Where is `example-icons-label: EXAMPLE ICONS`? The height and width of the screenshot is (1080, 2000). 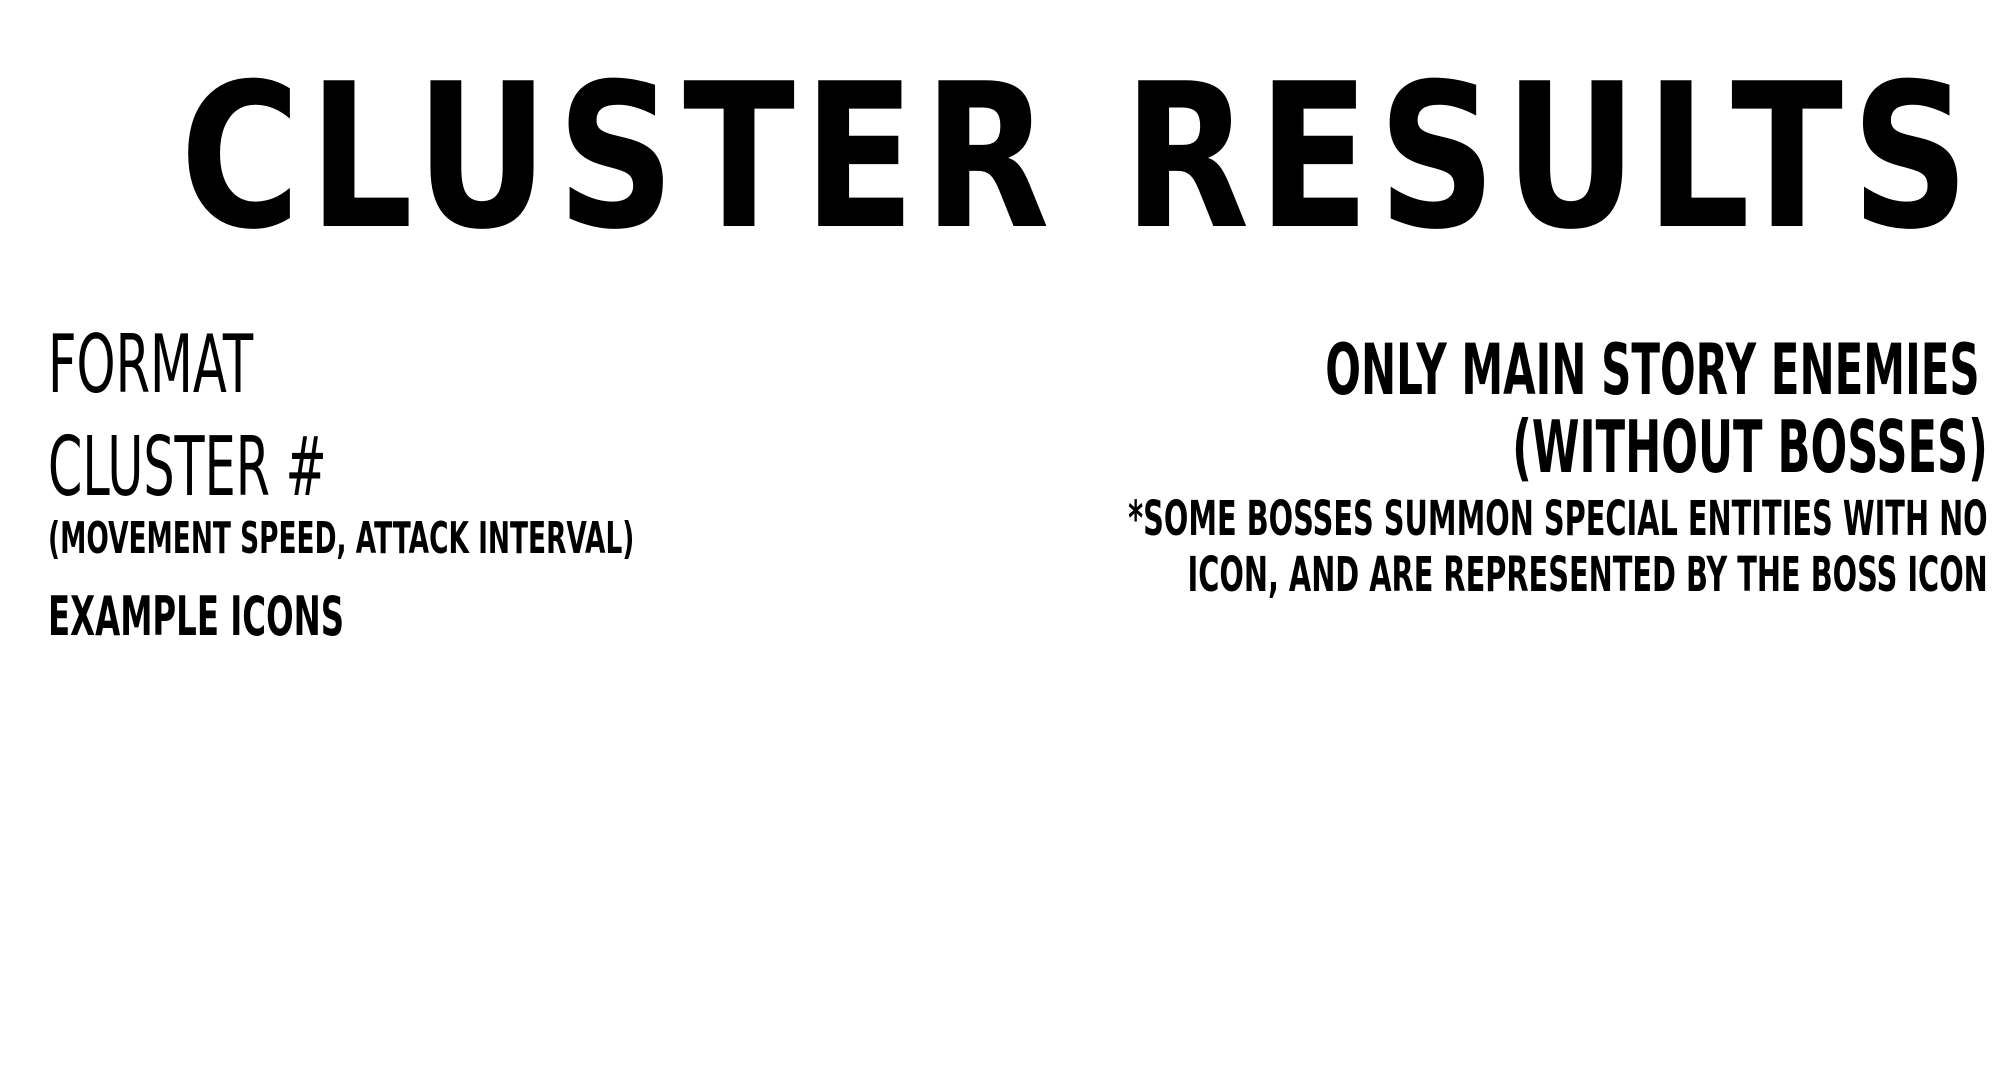
example-icons-label: EXAMPLE ICONS is located at coordinates (196, 616).